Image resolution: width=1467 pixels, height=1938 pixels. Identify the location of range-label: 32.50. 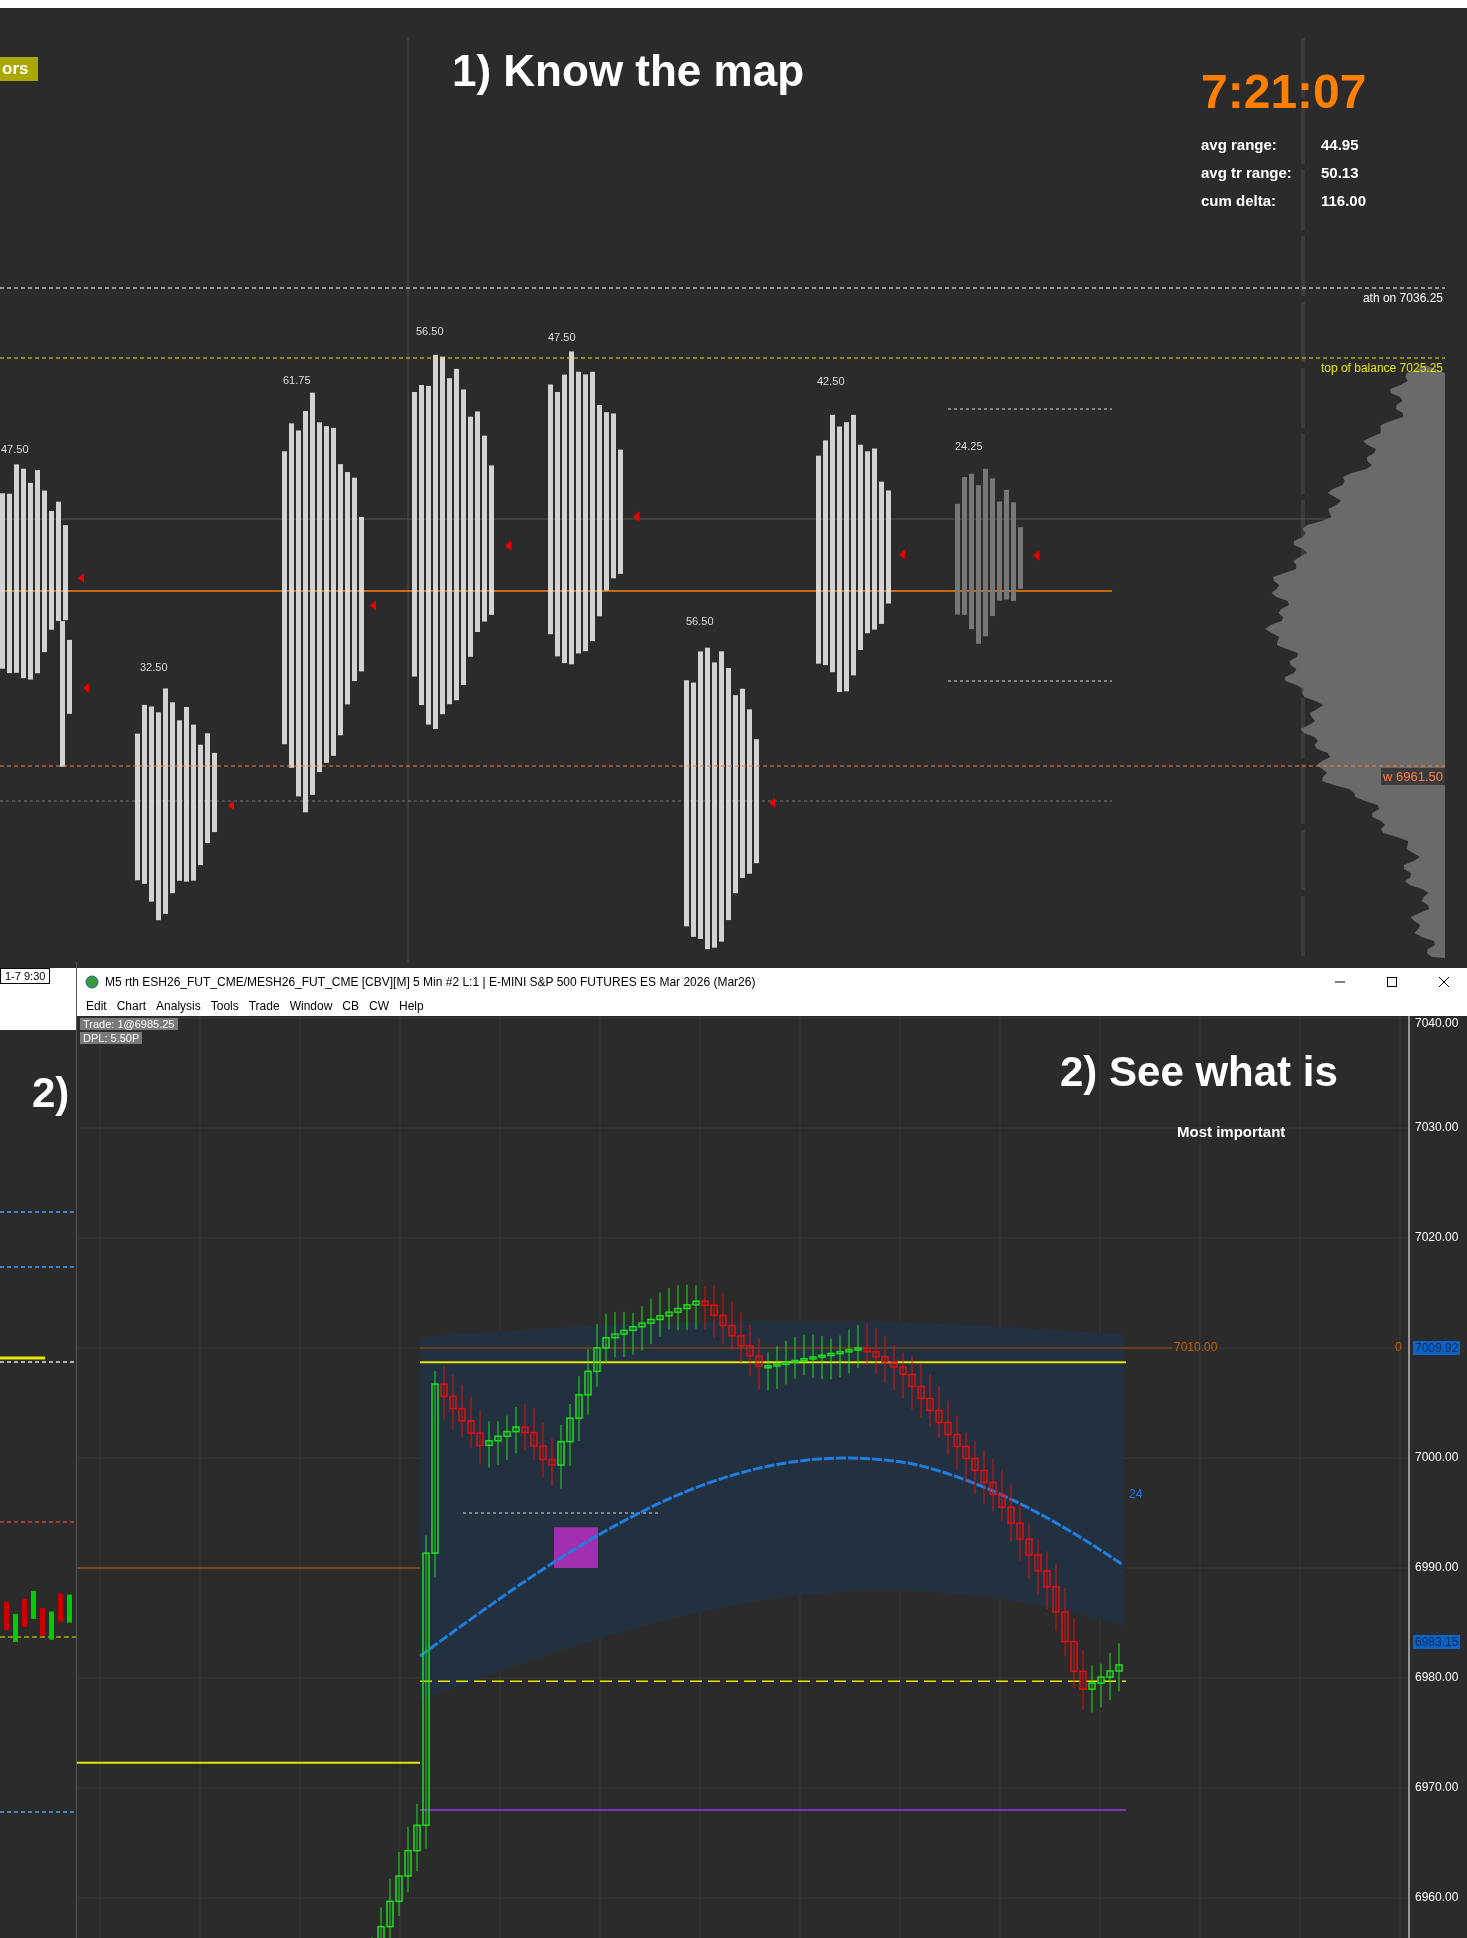
(154, 667).